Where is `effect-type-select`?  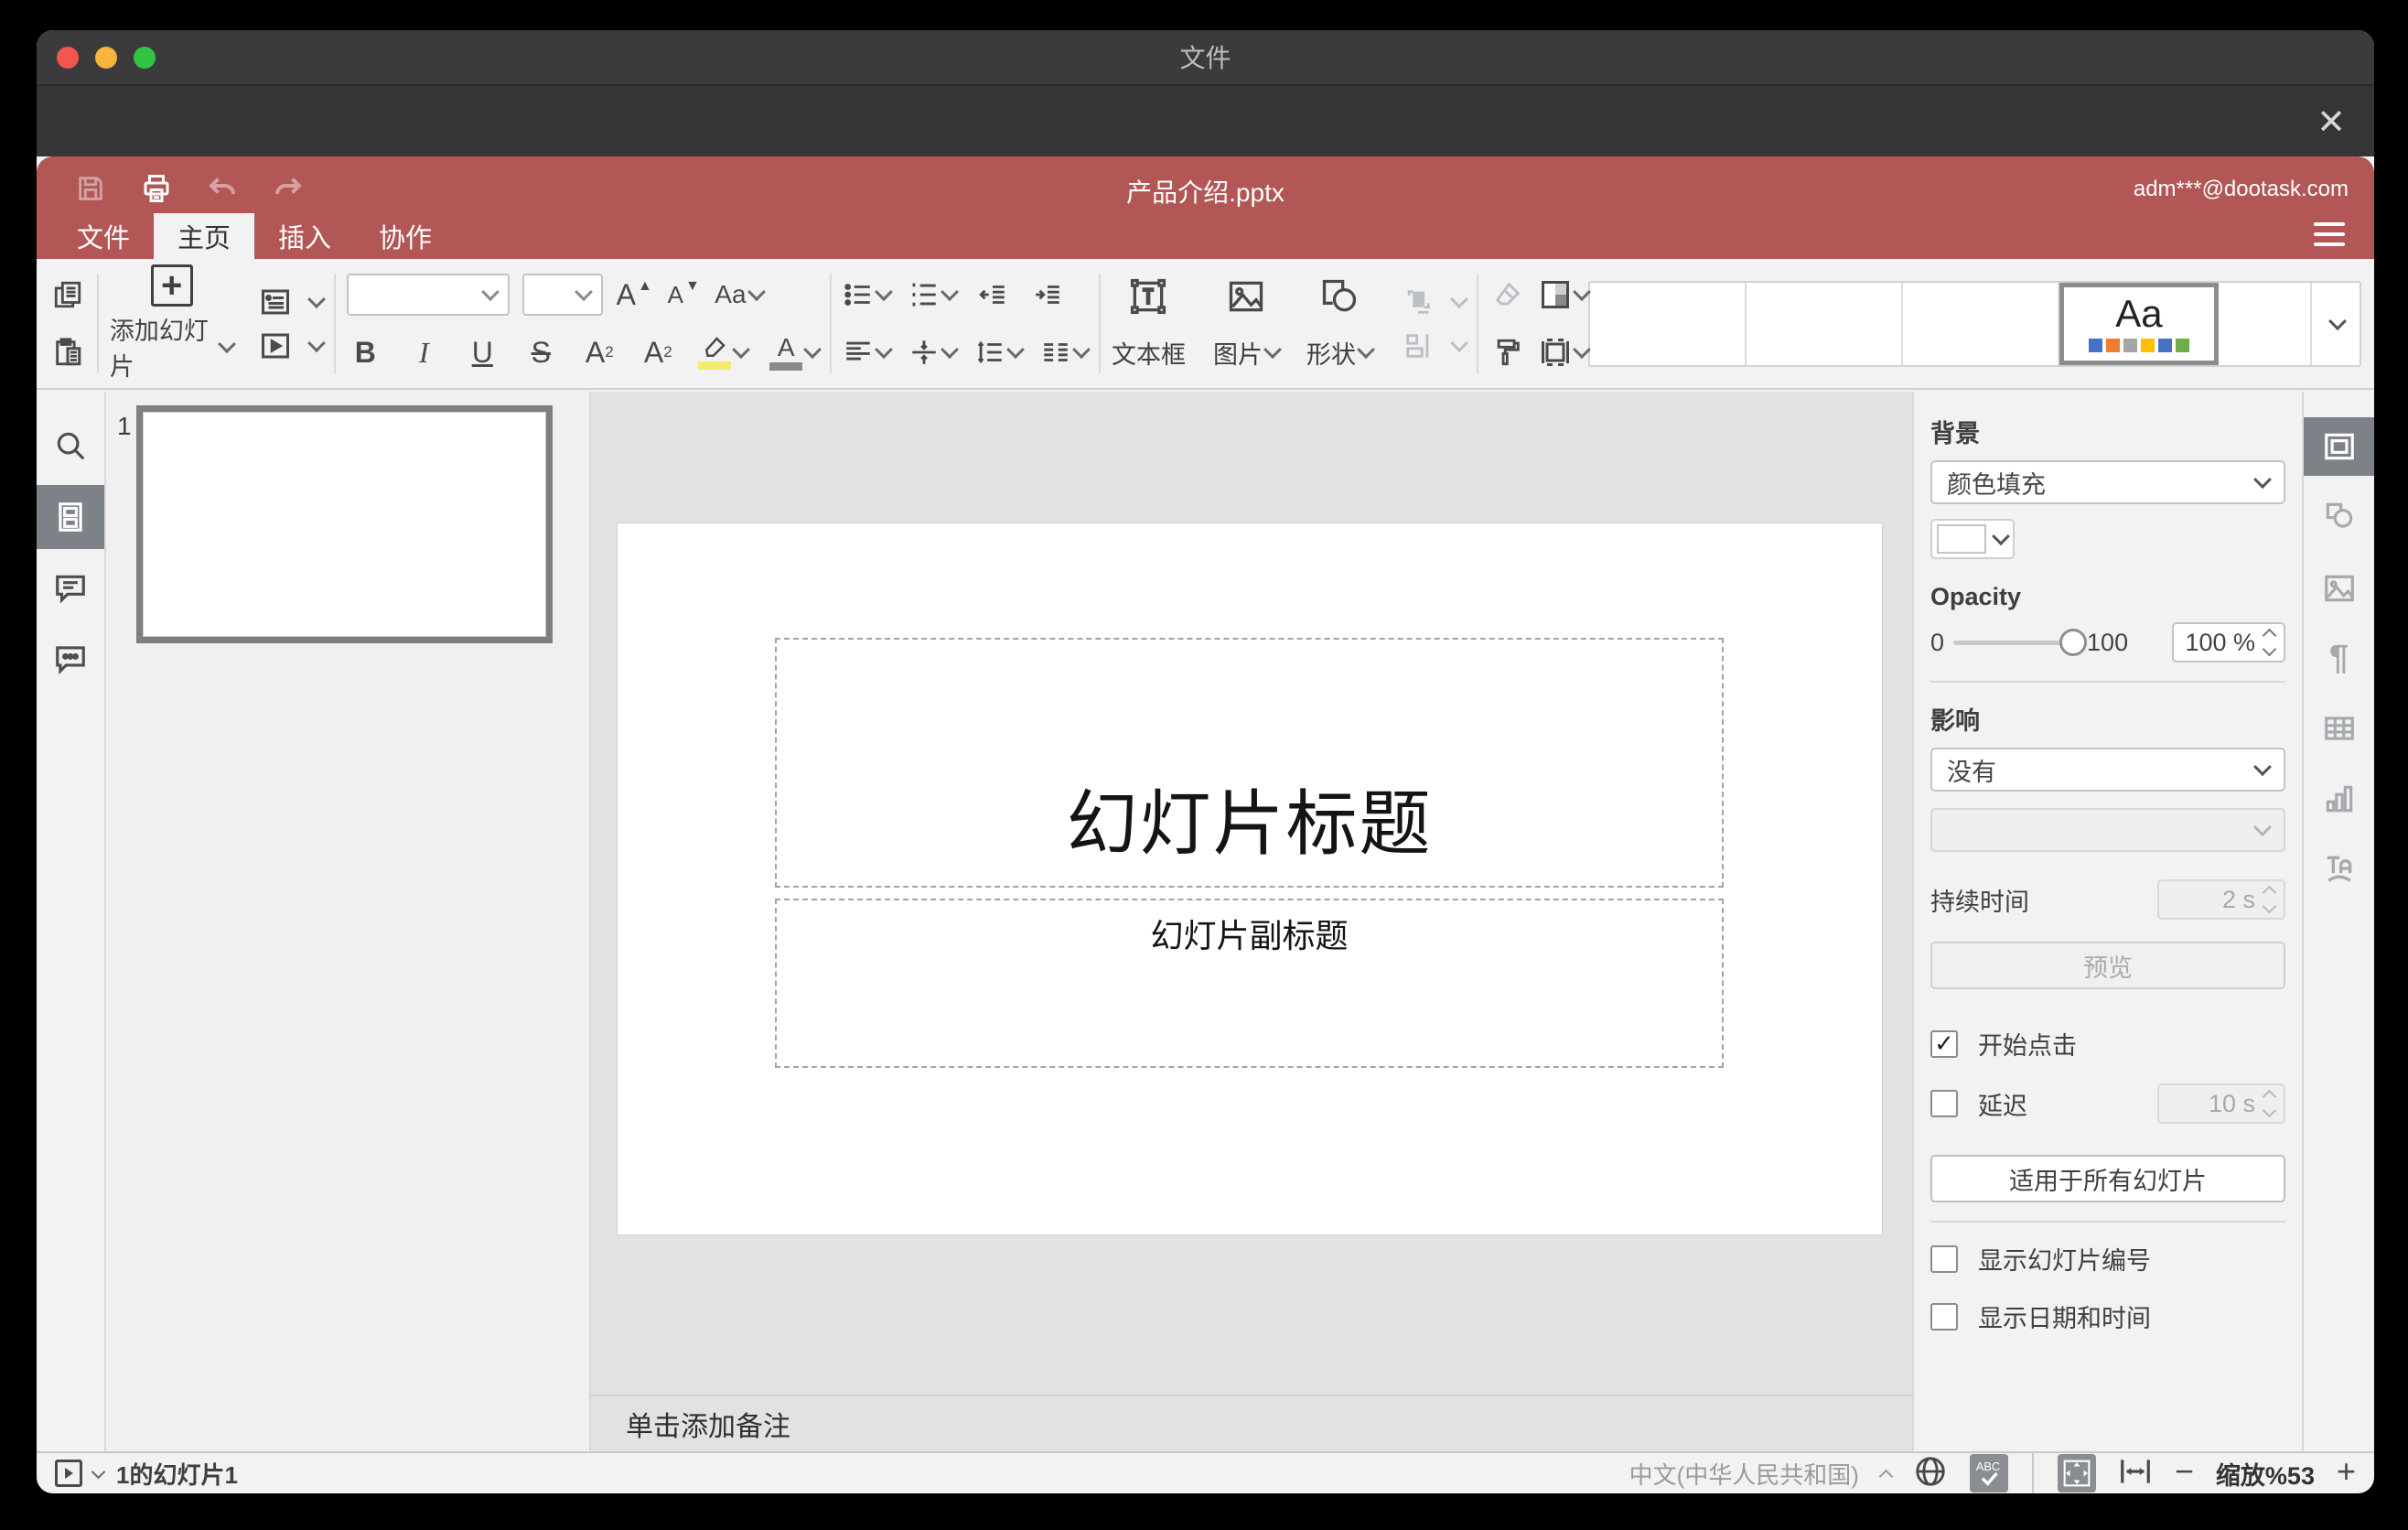
effect-type-select is located at coordinates (2107, 830).